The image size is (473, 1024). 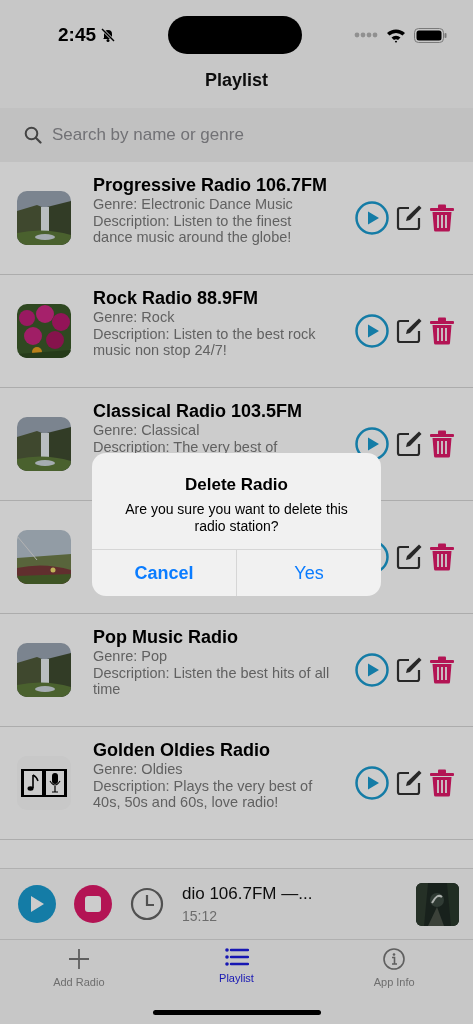 I want to click on station-title: Pop Music Radio, so click(x=166, y=637).